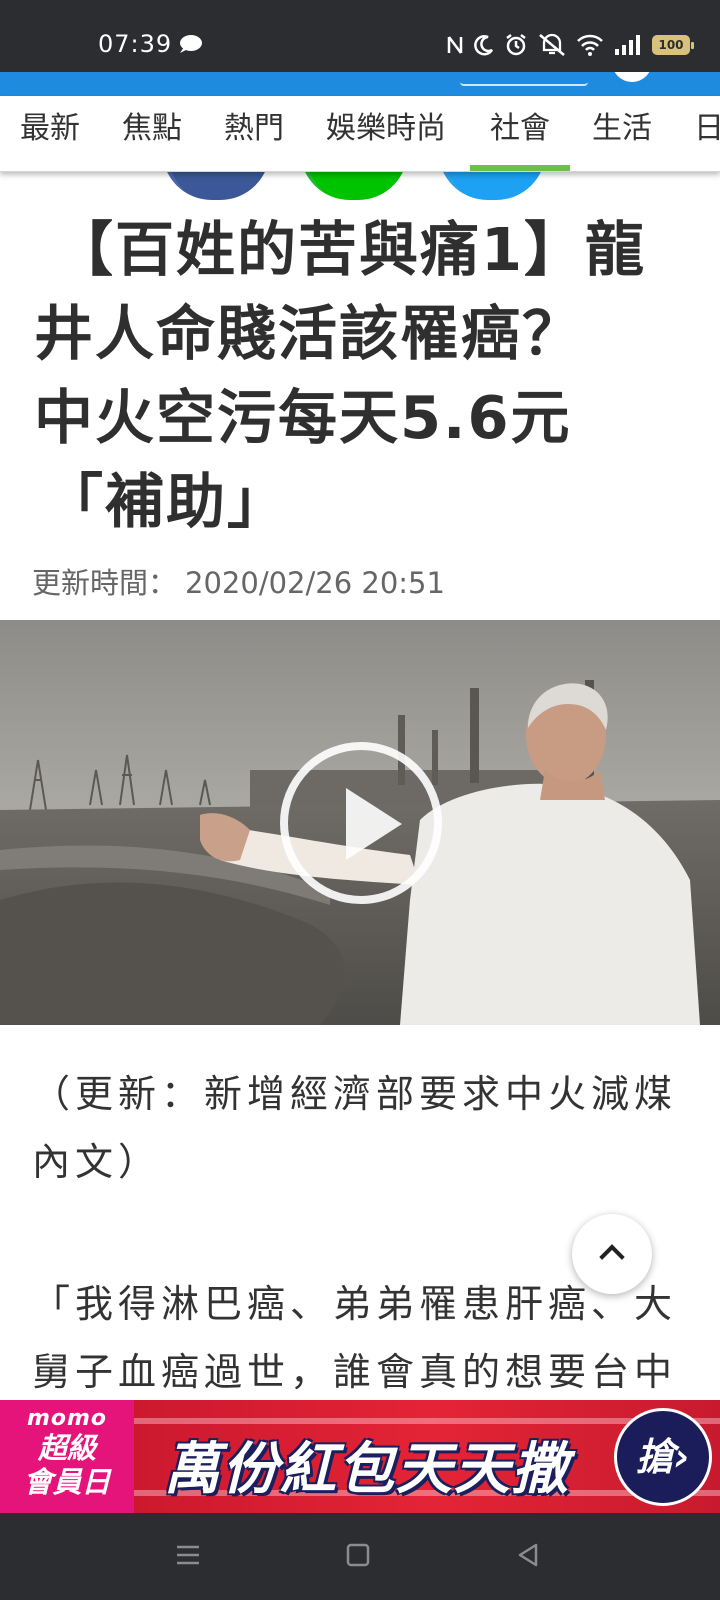 The image size is (720, 1600). I want to click on battery-icon: 100, so click(673, 45).